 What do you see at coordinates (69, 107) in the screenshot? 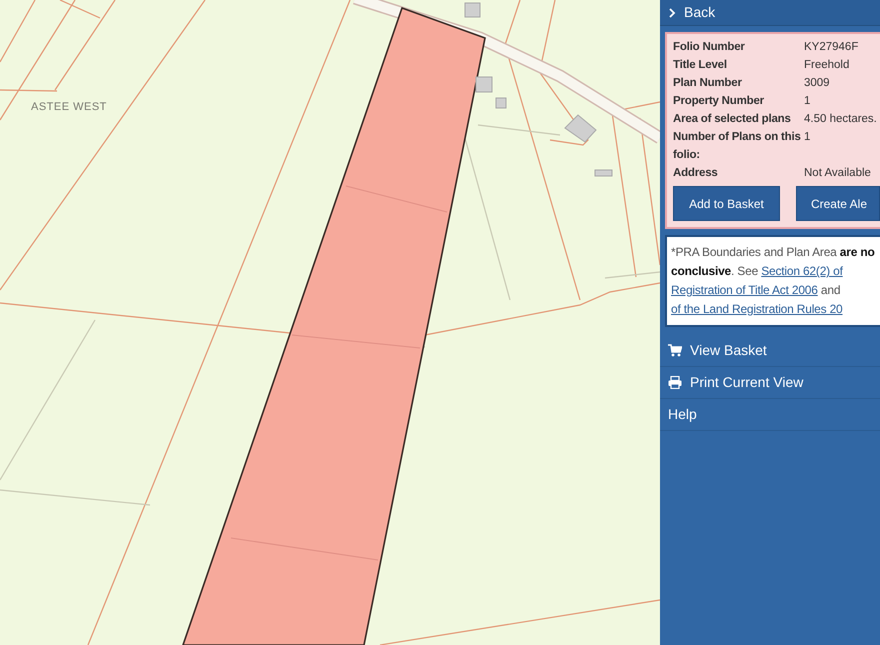
I see `place-label: ASTEE WEST` at bounding box center [69, 107].